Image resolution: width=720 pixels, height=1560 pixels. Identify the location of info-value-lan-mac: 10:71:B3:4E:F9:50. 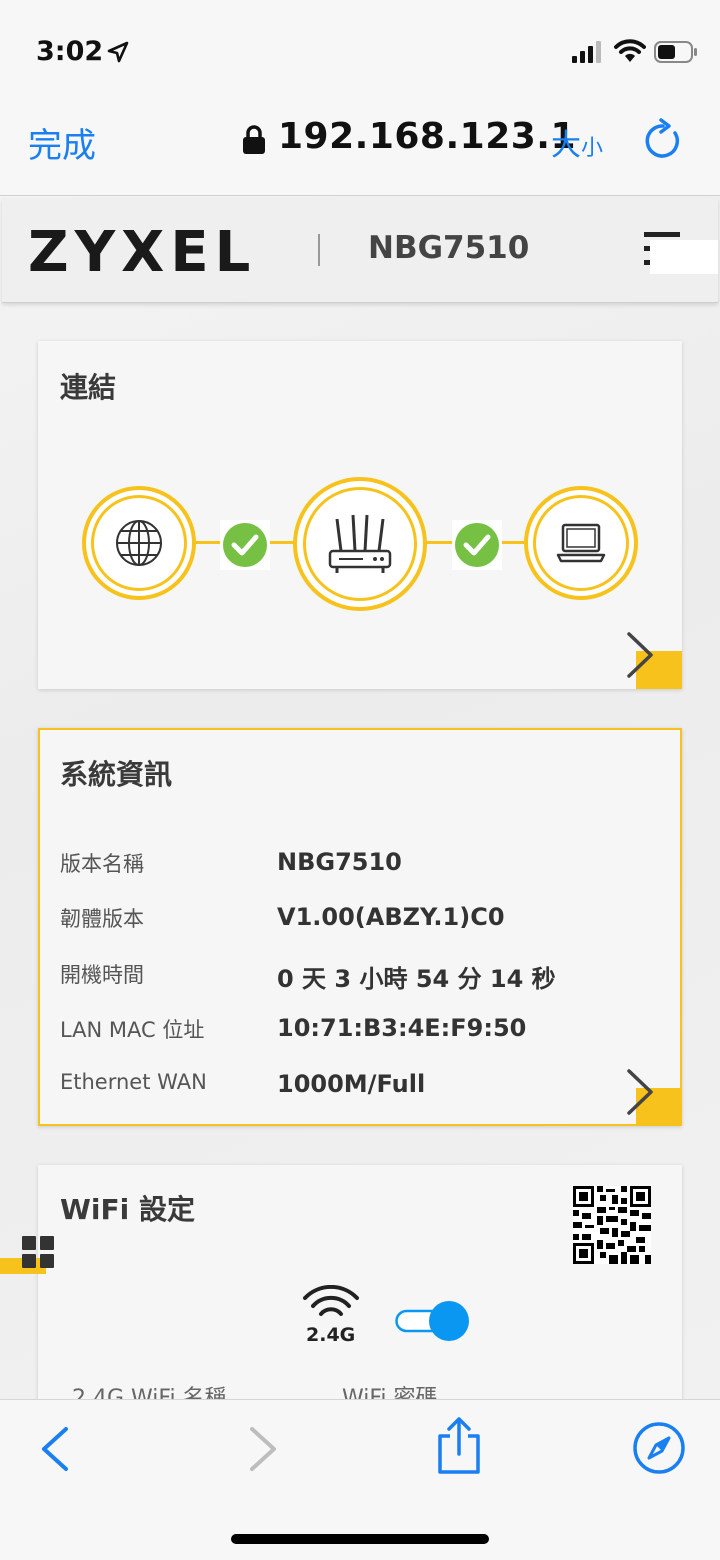
(402, 1028).